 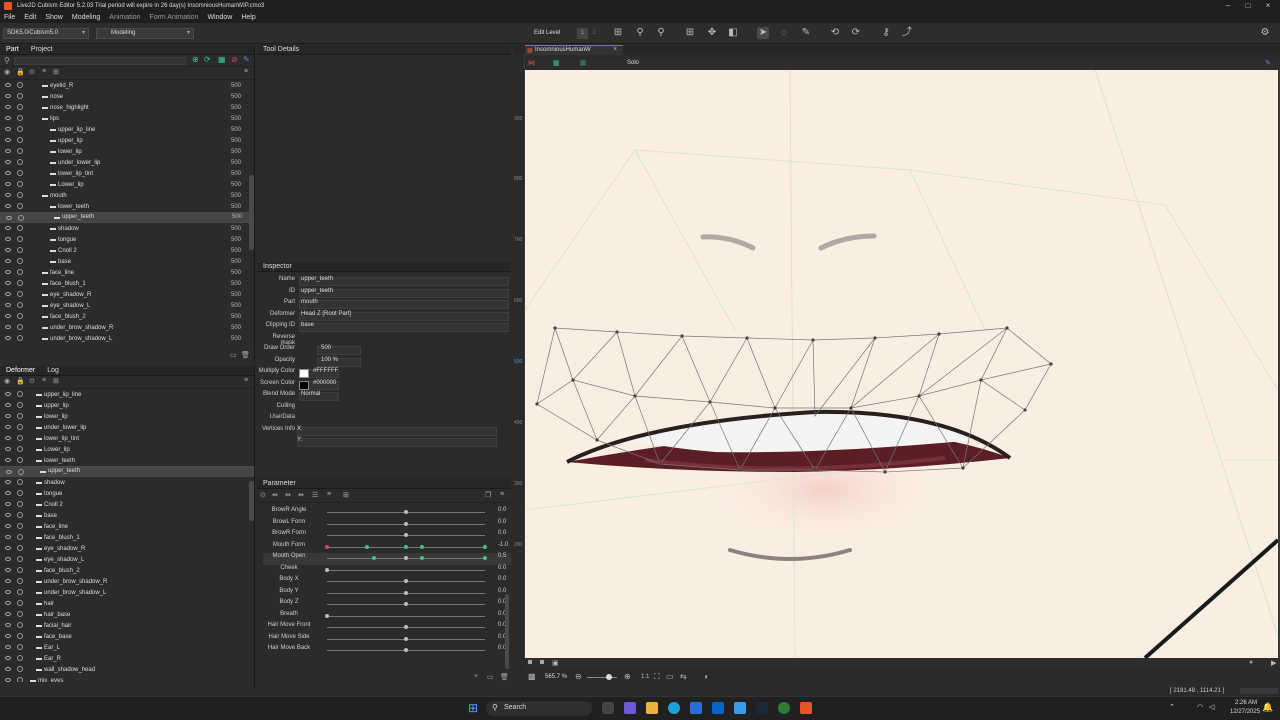 What do you see at coordinates (127, 305) in the screenshot?
I see `tree-row: eye_shadow_L 500` at bounding box center [127, 305].